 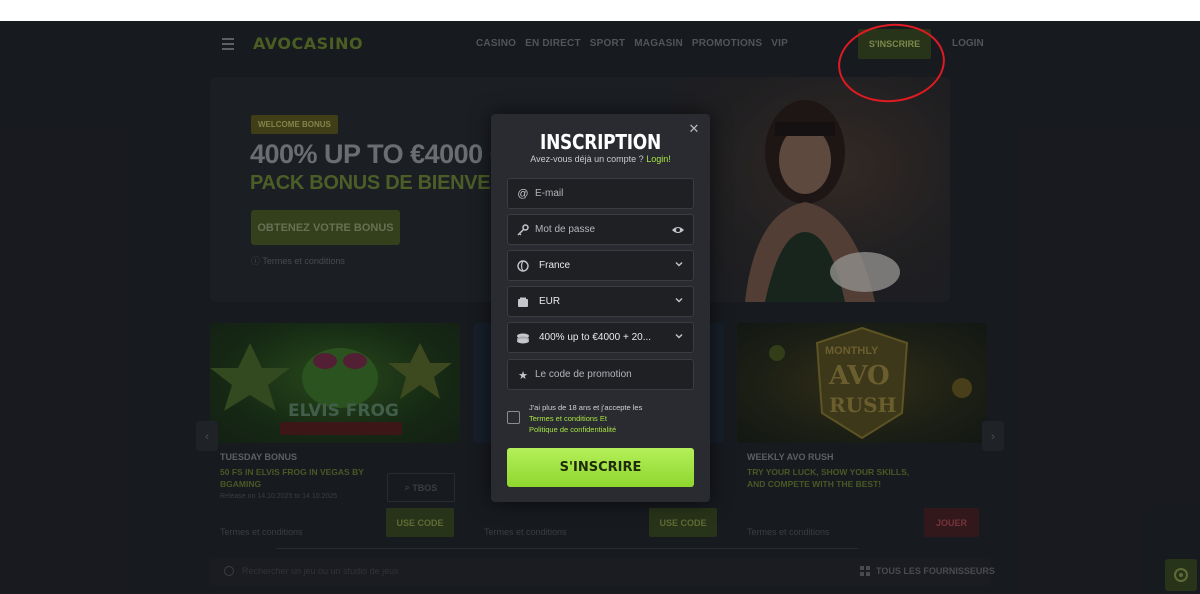 I want to click on star-icon: ★, so click(x=523, y=375).